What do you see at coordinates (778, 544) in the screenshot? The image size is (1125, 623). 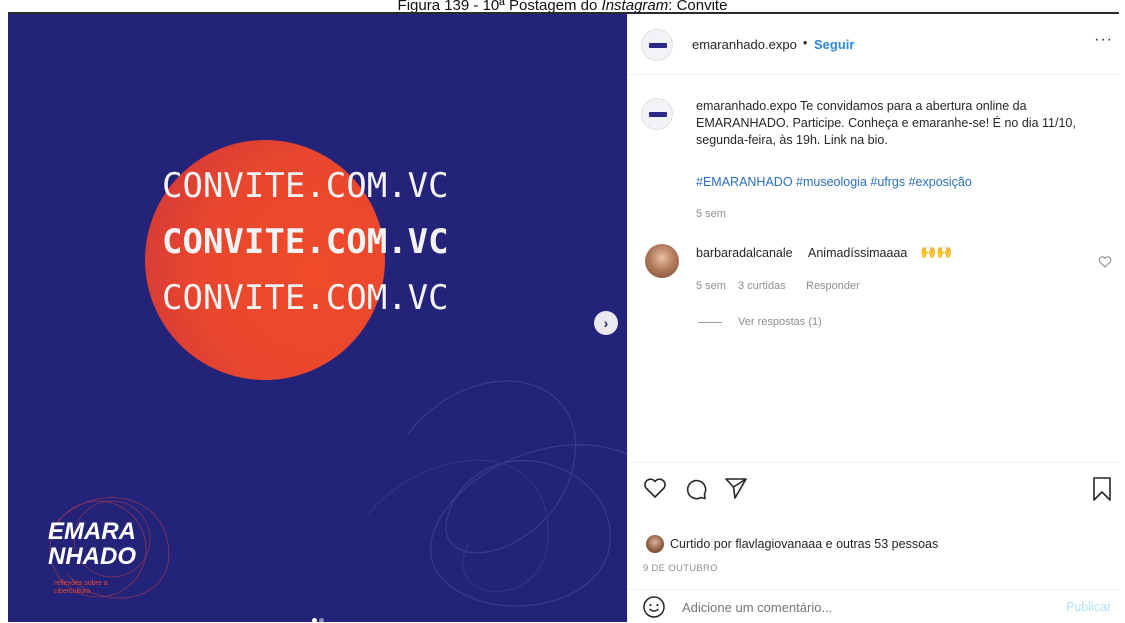 I see `likes-user: flavlagiovanaaa` at bounding box center [778, 544].